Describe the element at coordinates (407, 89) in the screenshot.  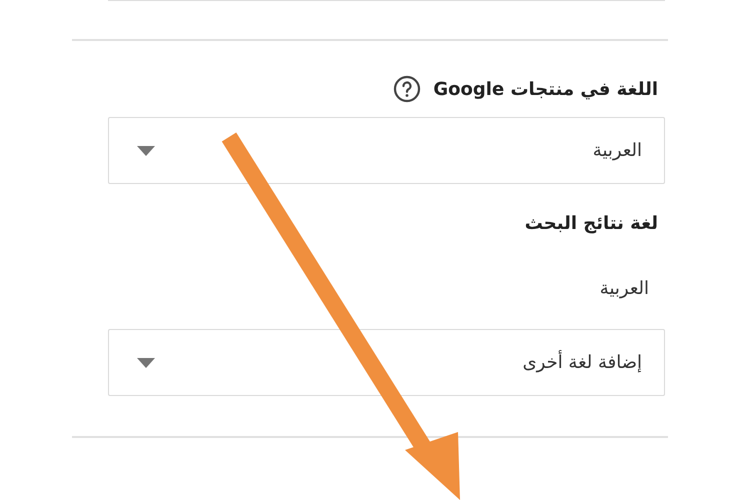
I see `help-icon` at that location.